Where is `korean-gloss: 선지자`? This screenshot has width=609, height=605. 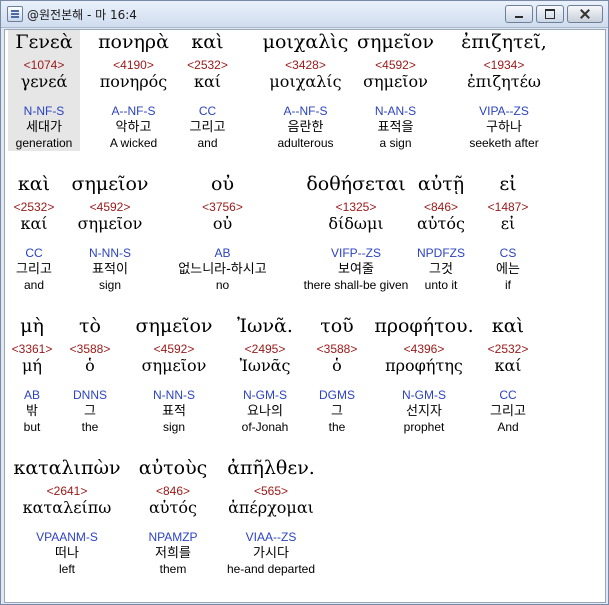 korean-gloss: 선지자 is located at coordinates (424, 411).